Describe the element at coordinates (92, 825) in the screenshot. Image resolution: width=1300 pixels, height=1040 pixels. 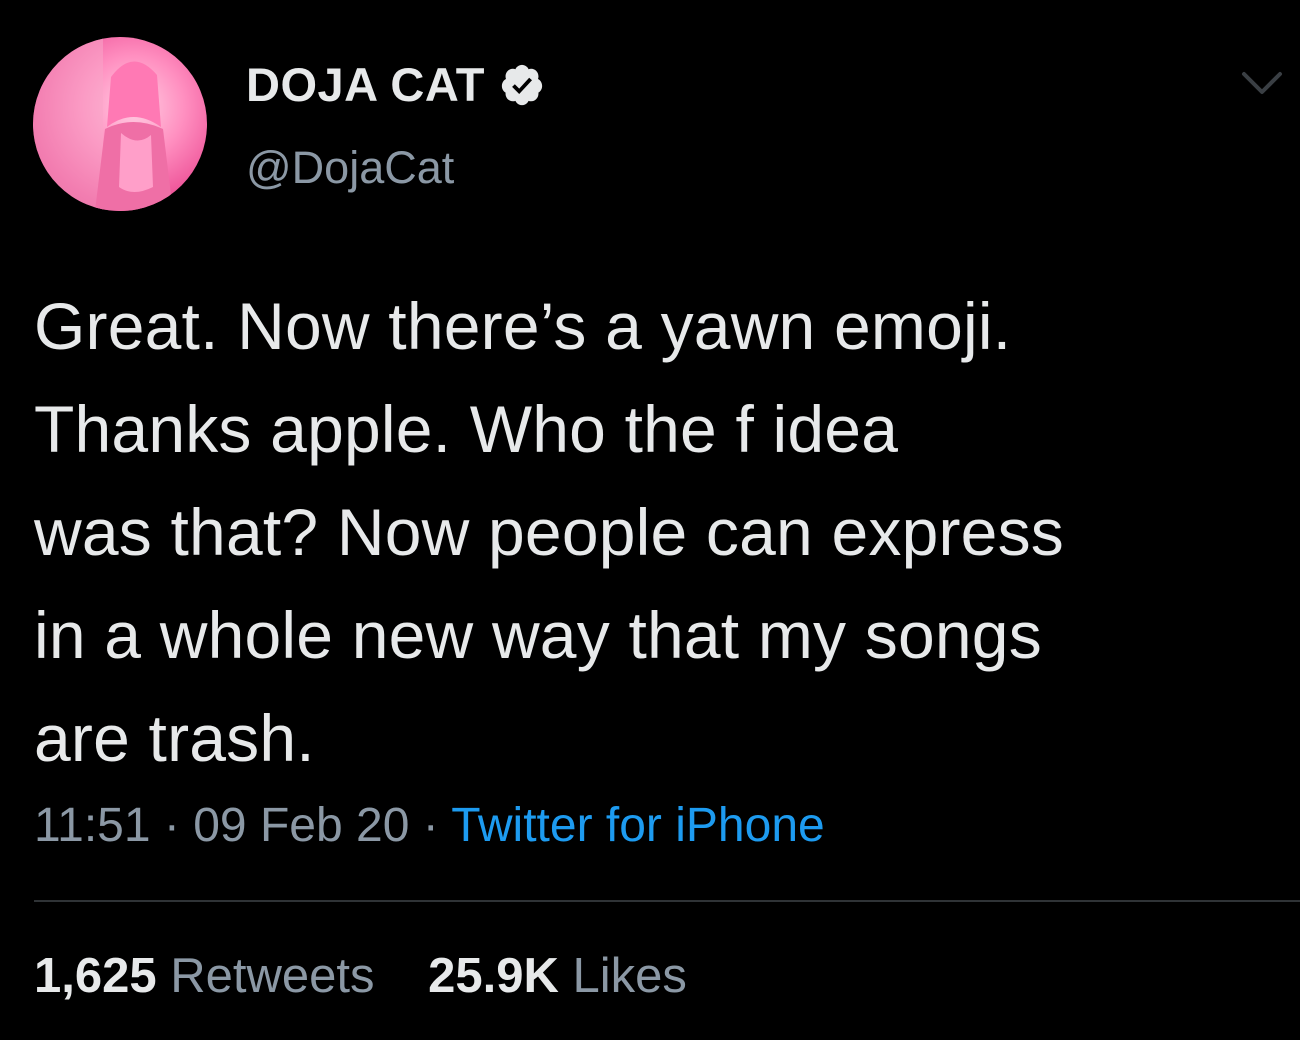
I see `tweet-time: 11:51` at that location.